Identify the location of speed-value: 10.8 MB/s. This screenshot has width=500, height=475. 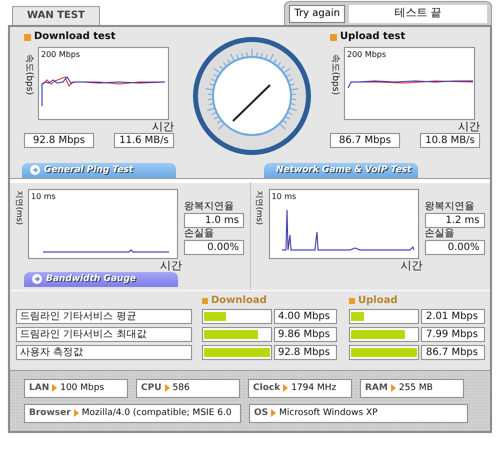
(450, 140).